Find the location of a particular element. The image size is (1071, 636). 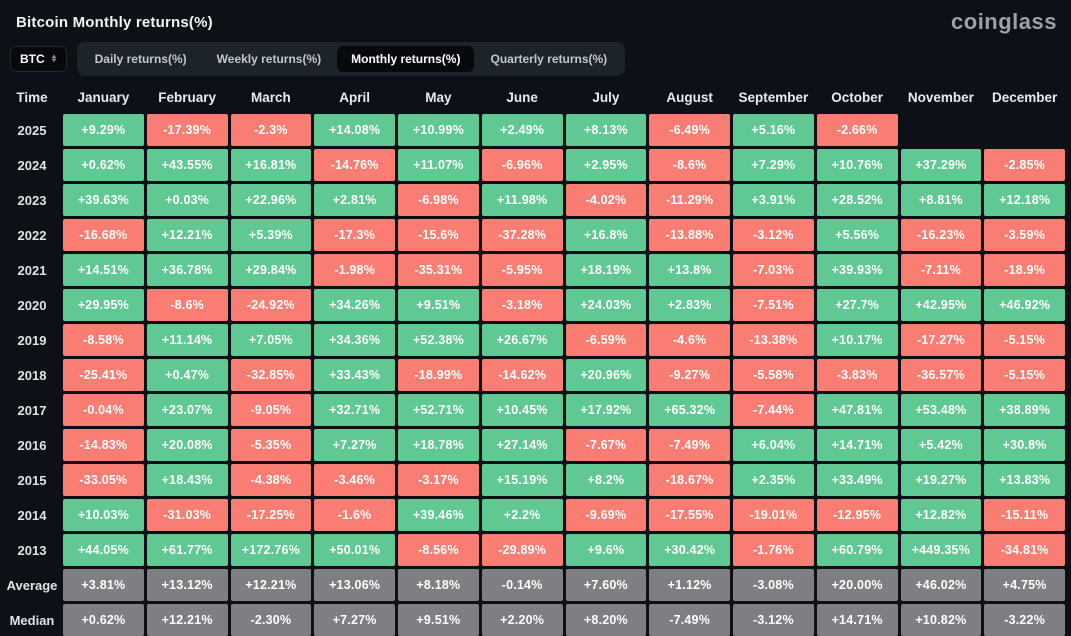

return-cell: -11.29% is located at coordinates (689, 200).